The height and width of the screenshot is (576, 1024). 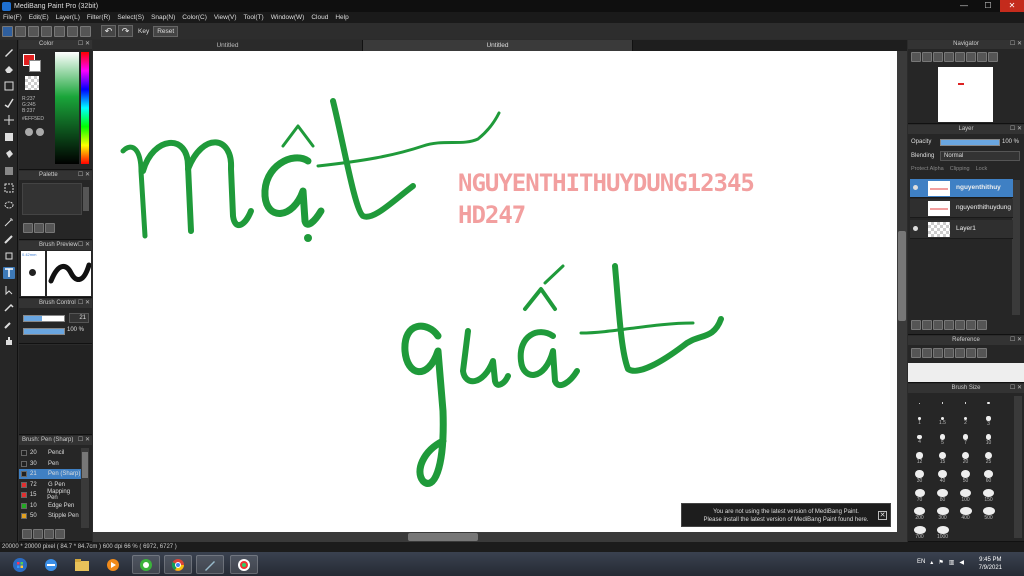 I want to click on brush-size-option: 150, so click(x=988, y=495).